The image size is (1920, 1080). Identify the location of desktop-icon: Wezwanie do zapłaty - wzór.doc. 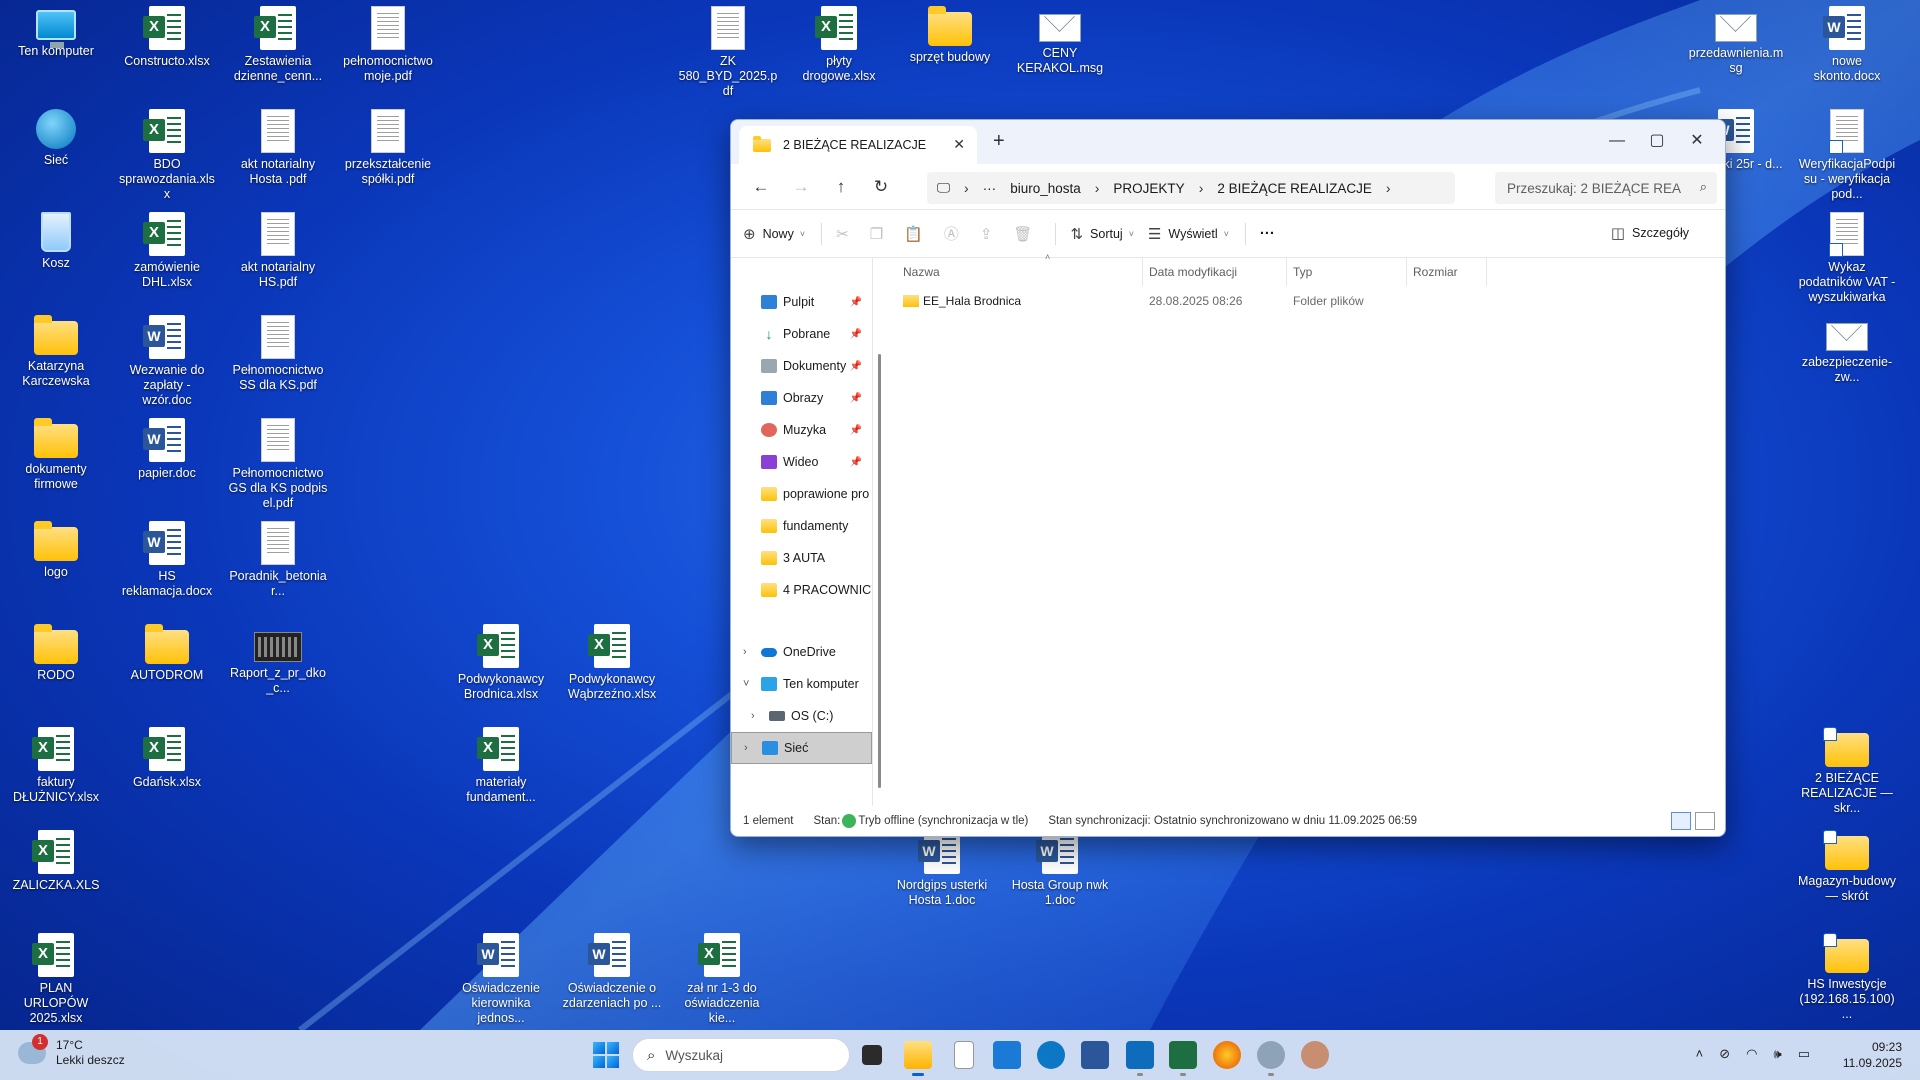
(167, 358).